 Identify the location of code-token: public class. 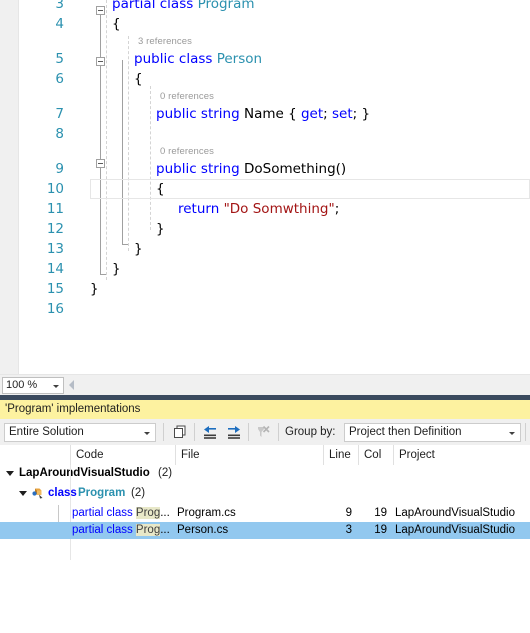
(175, 59).